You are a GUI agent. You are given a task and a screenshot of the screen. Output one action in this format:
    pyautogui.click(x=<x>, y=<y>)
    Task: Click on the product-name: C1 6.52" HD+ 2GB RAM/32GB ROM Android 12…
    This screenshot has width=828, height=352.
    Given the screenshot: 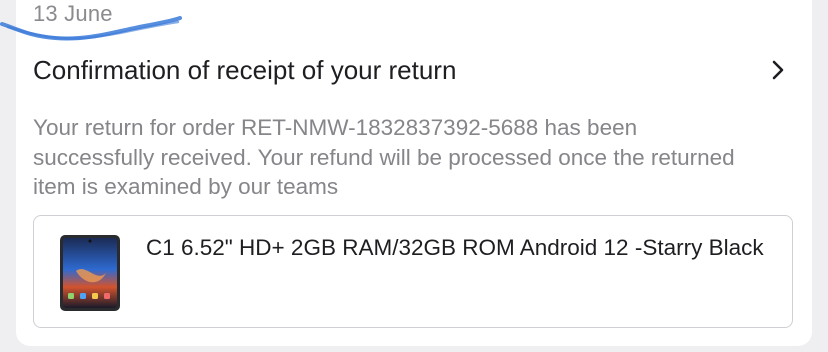 What is the action you would take?
    pyautogui.click(x=455, y=247)
    